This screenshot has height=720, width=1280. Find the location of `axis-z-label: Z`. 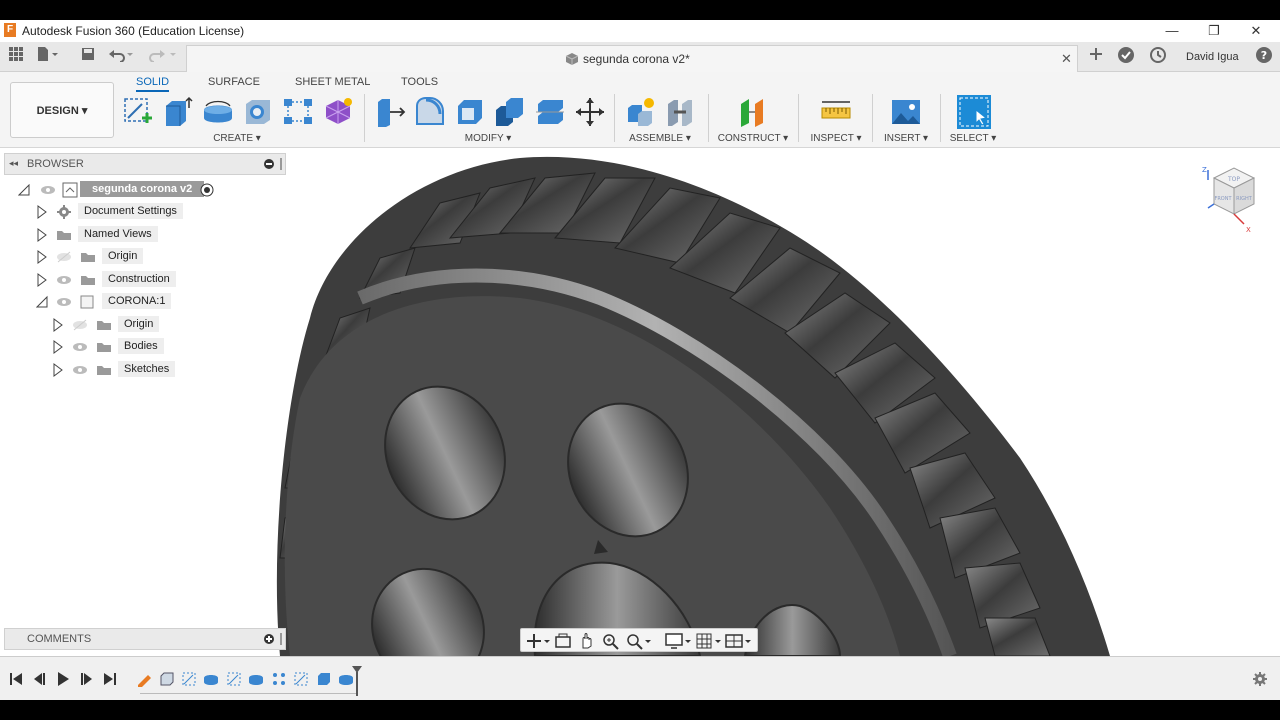

axis-z-label: Z is located at coordinates (1204, 170).